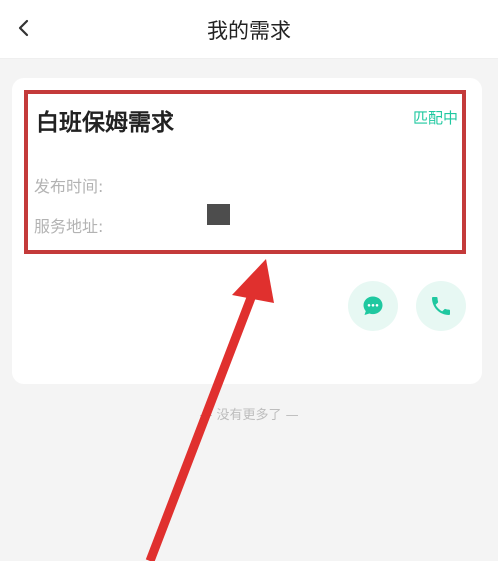  I want to click on header-bar: 我的需求, so click(249, 29).